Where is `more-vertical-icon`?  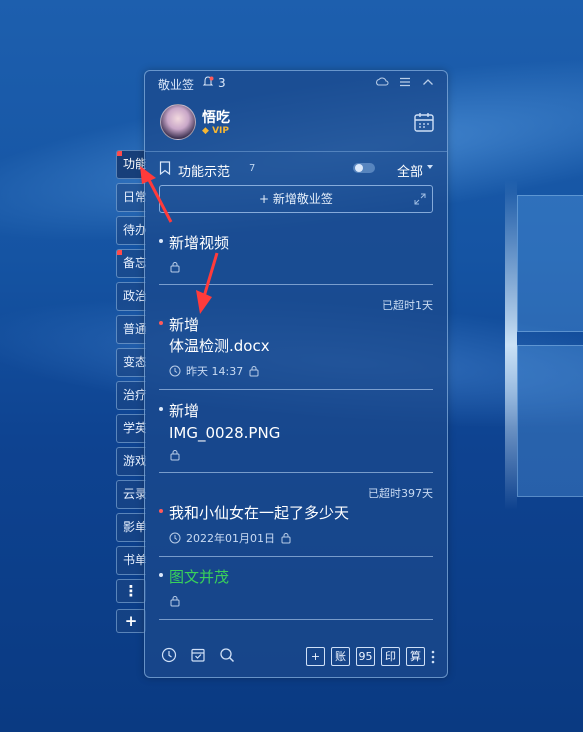 more-vertical-icon is located at coordinates (433, 657).